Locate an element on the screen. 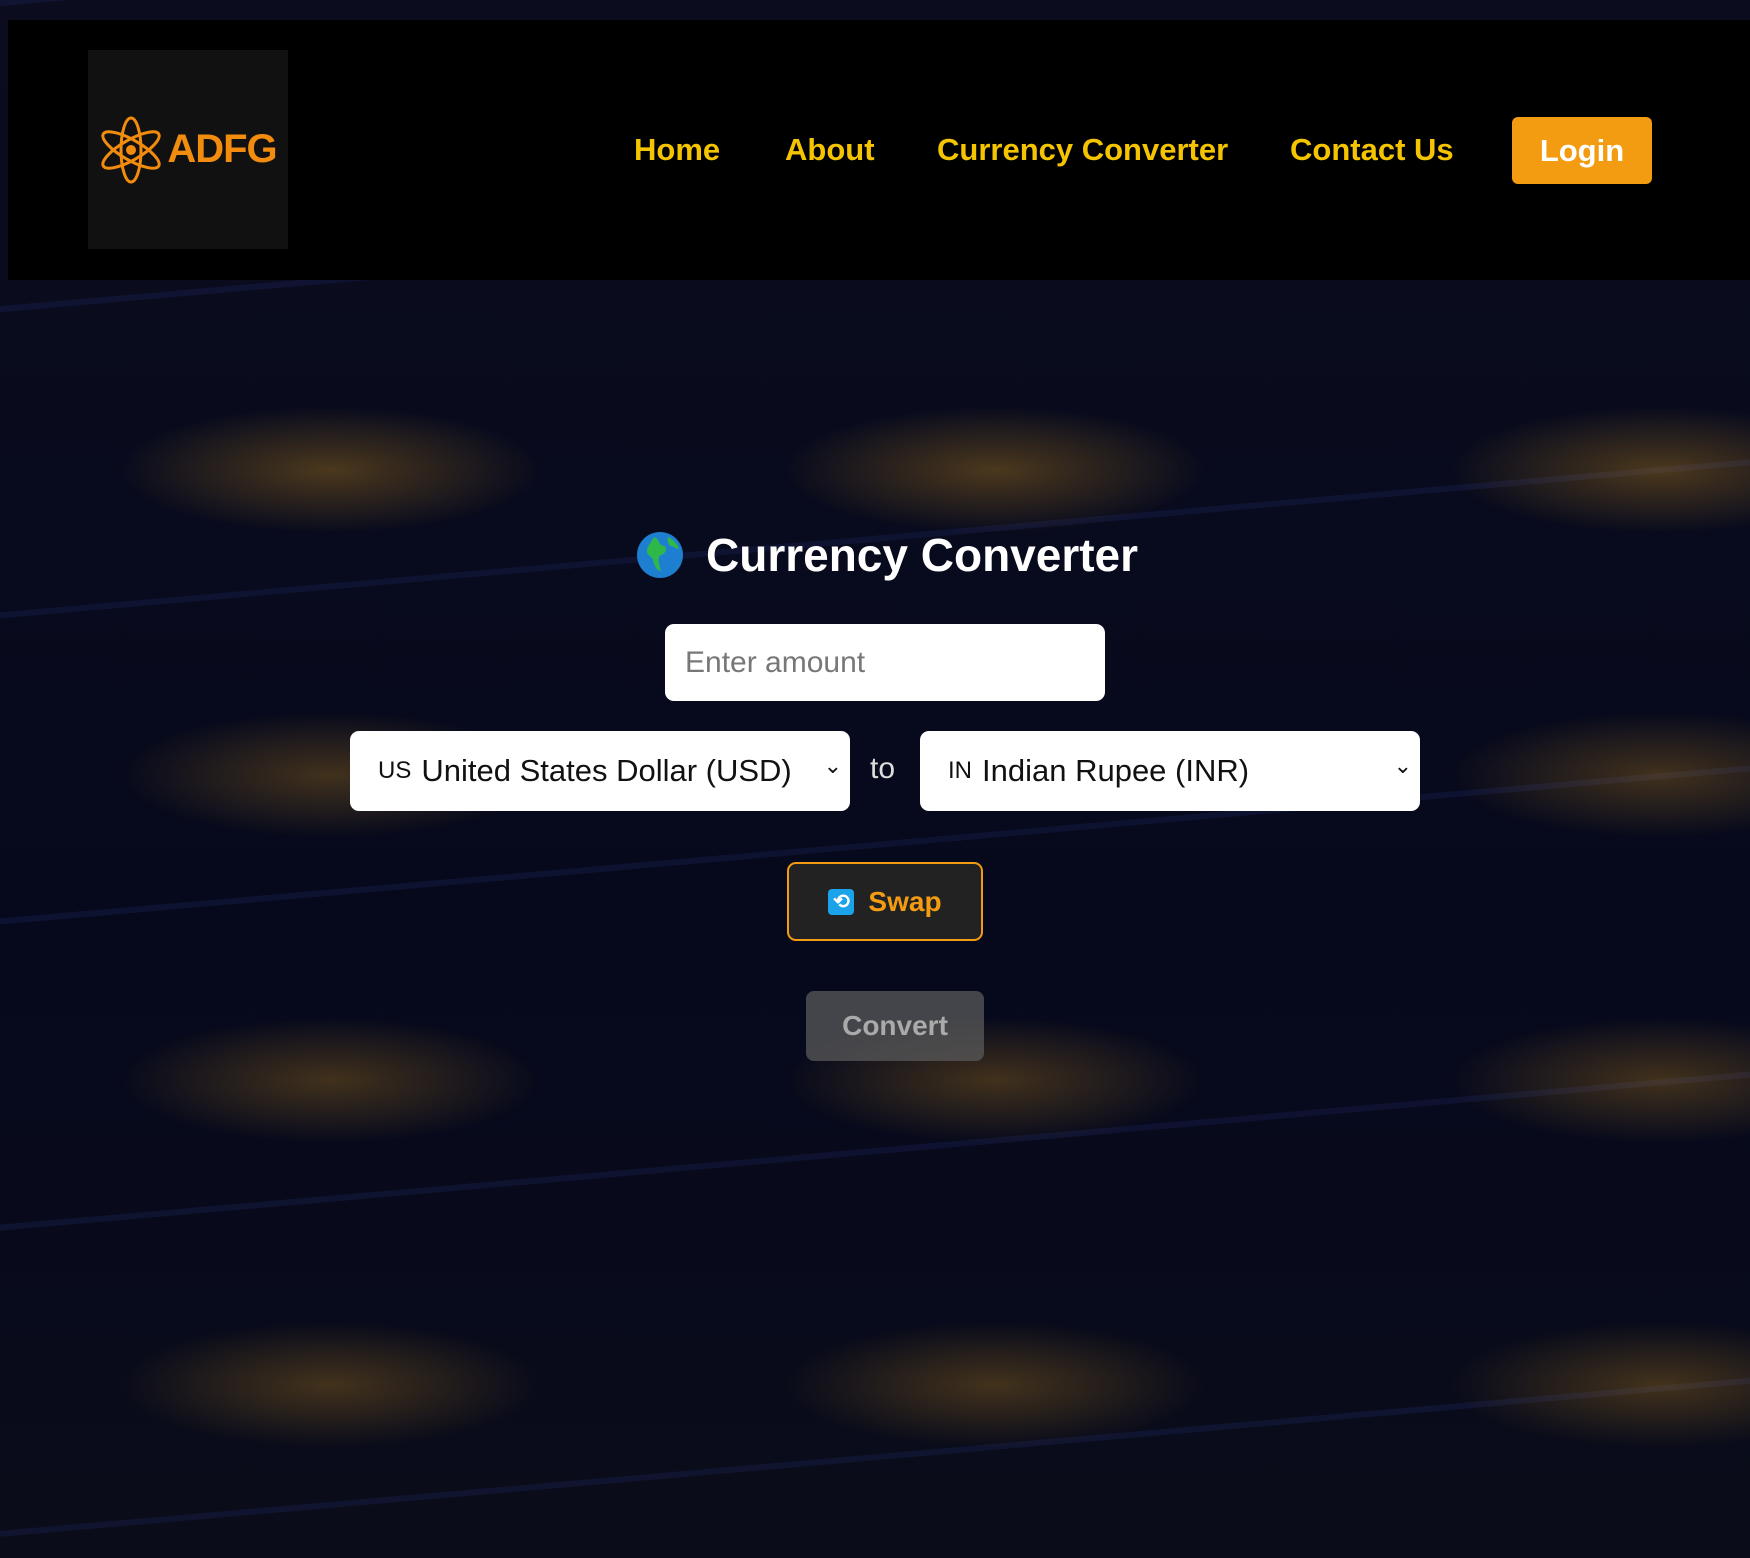 The height and width of the screenshot is (1558, 1750). swap-label: Swap is located at coordinates (905, 901).